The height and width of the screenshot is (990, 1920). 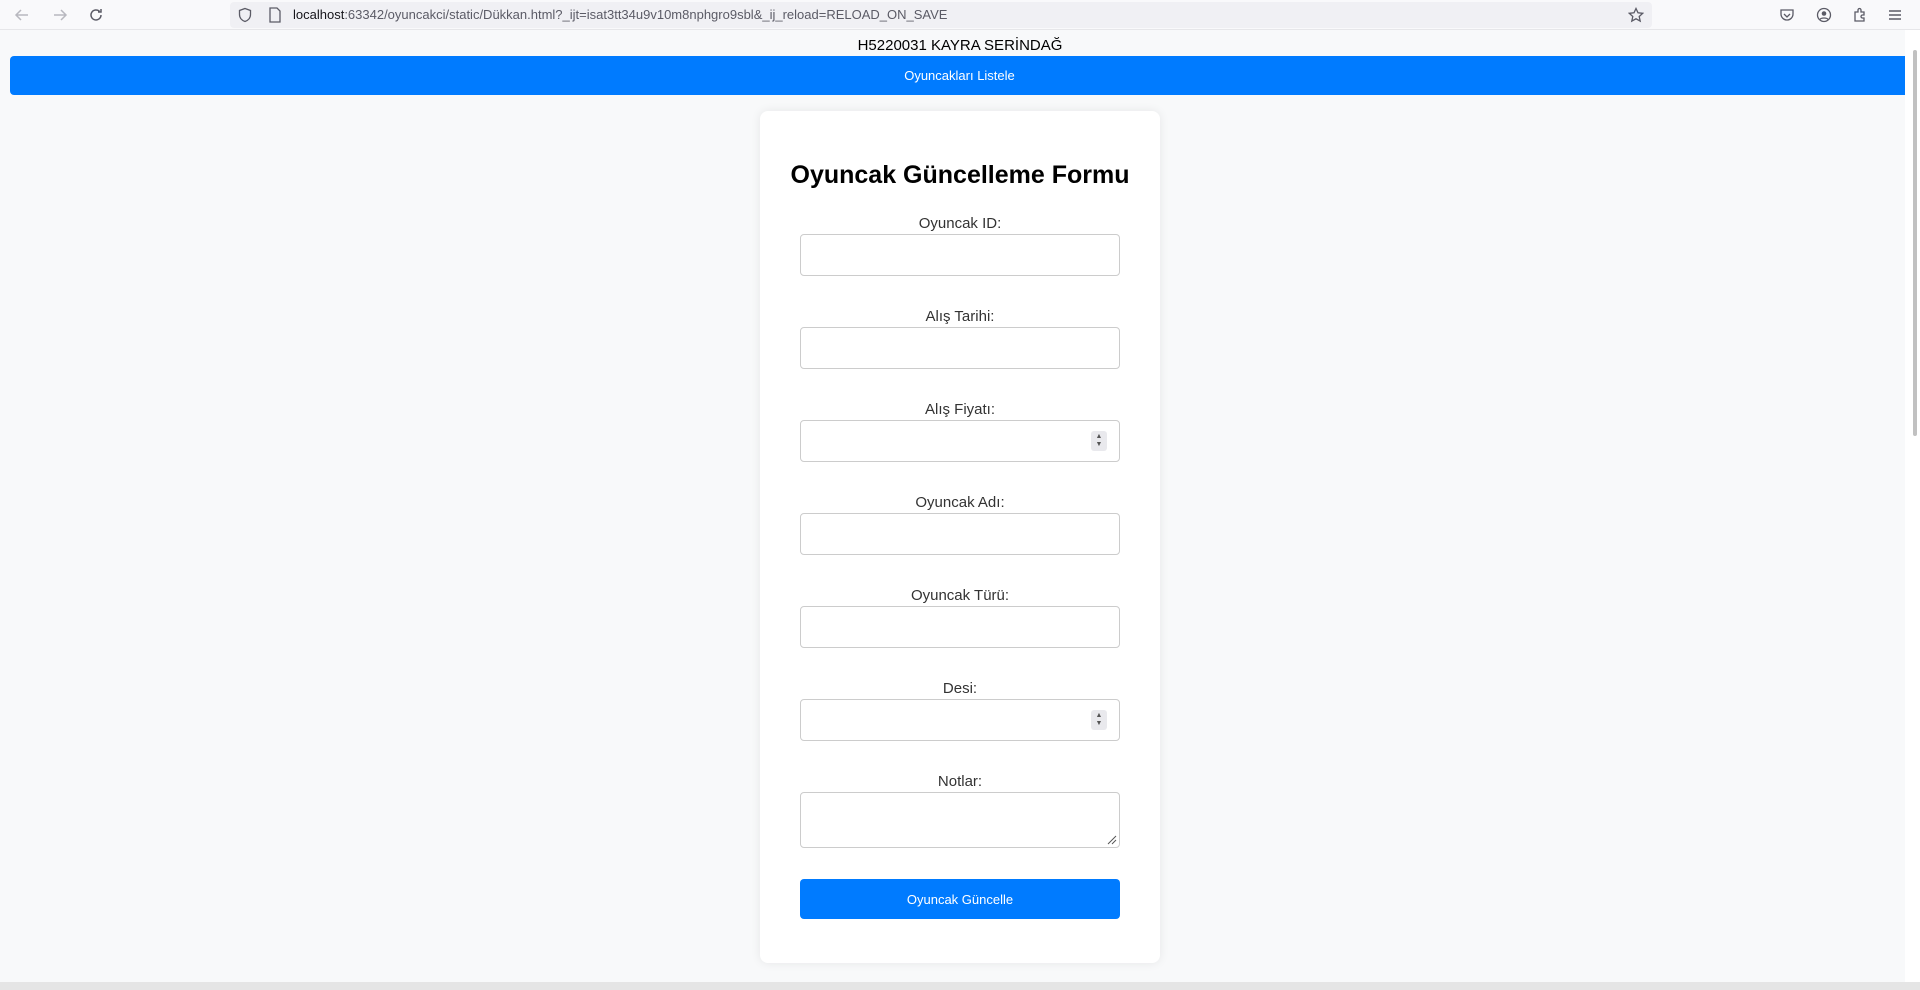 What do you see at coordinates (96, 15) in the screenshot?
I see `reload-icon` at bounding box center [96, 15].